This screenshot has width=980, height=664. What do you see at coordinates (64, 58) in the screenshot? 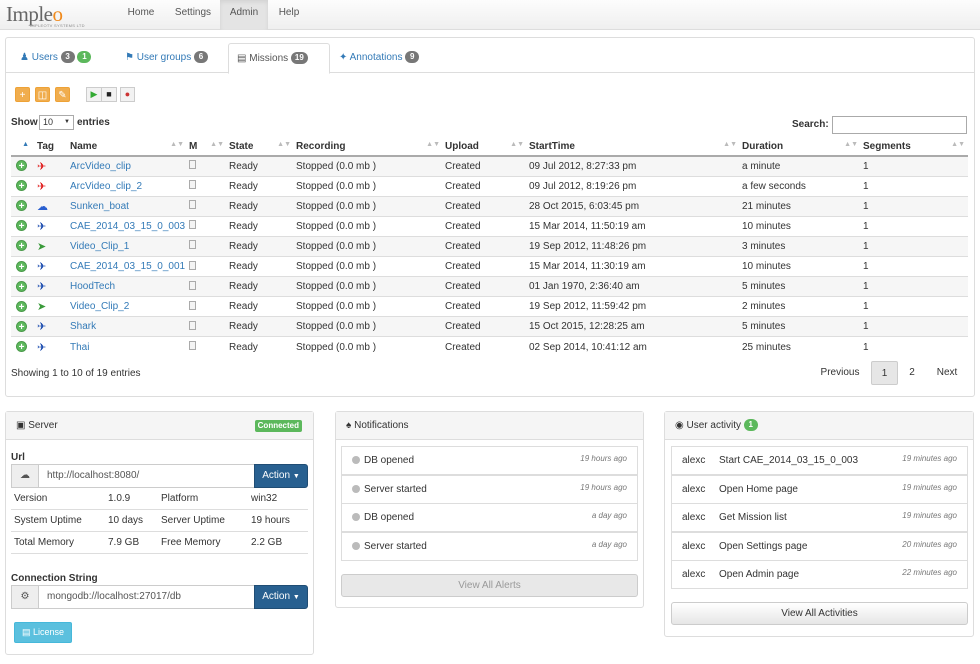
I see `tab-users: ♟ Users 3 1` at bounding box center [64, 58].